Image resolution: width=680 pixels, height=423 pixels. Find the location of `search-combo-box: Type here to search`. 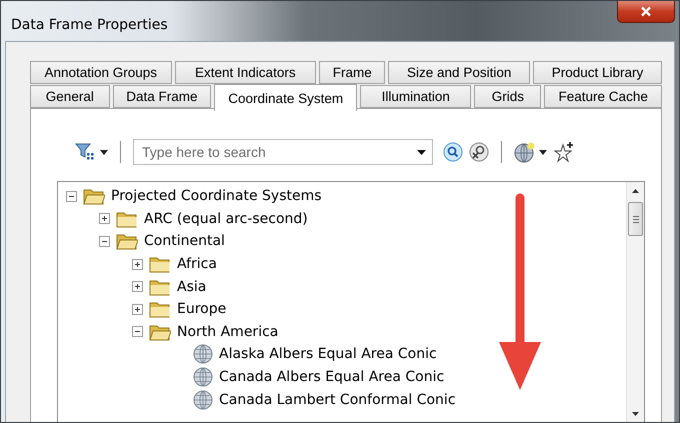

search-combo-box: Type here to search is located at coordinates (283, 152).